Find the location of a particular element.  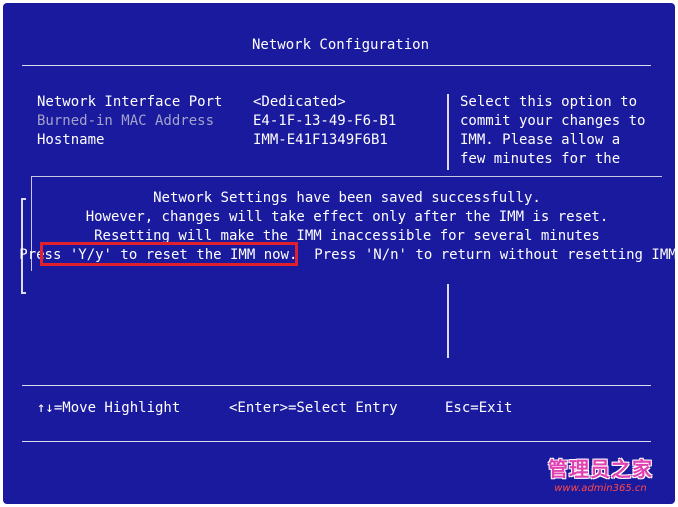

setting-label-mac-address: Burned-in MAC Address is located at coordinates (126, 121).